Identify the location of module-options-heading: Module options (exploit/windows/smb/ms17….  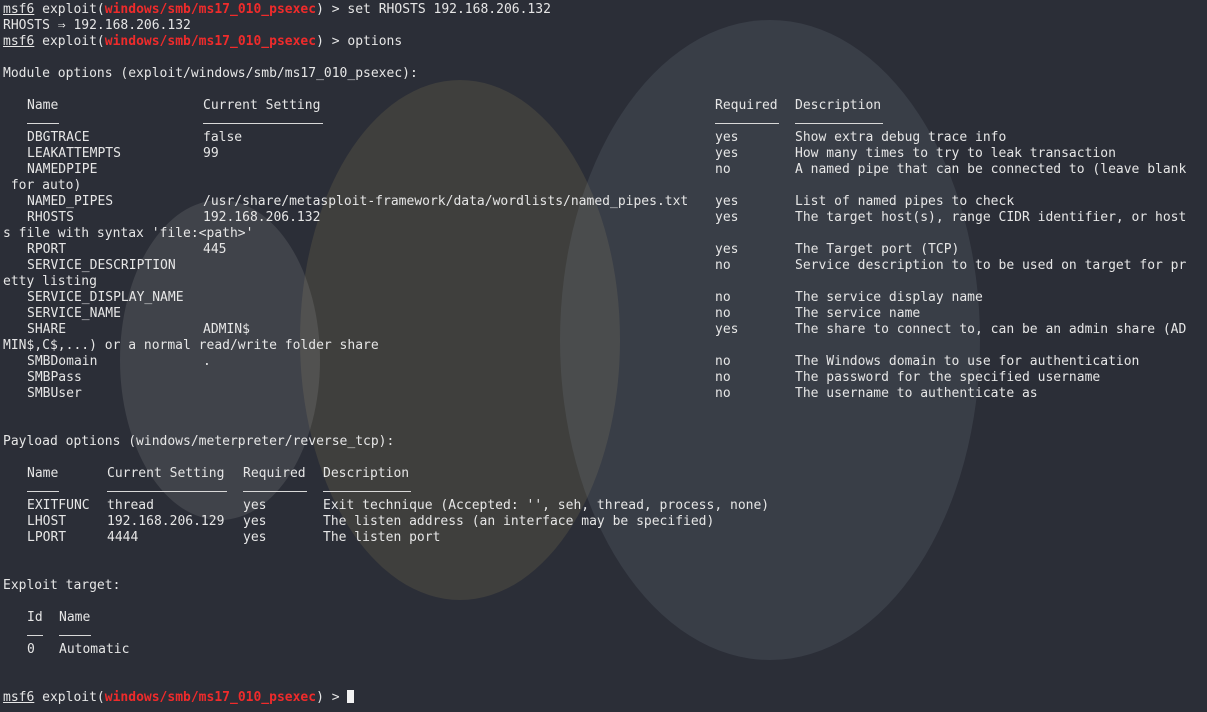
(210, 73).